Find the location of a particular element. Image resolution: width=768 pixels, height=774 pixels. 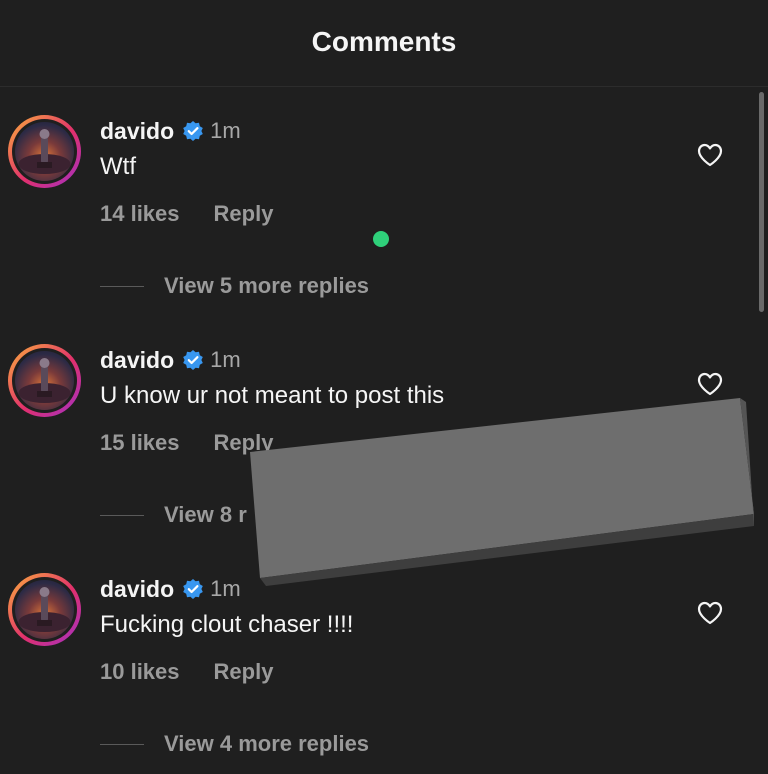

likes-count: 14 likes is located at coordinates (140, 214).